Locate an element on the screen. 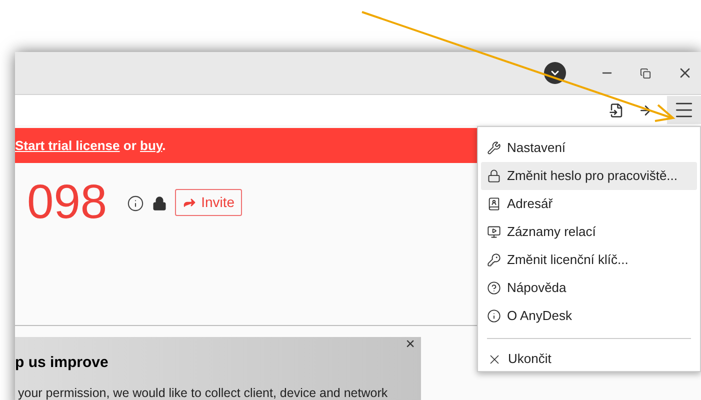 The image size is (701, 400). wrench-icon is located at coordinates (494, 148).